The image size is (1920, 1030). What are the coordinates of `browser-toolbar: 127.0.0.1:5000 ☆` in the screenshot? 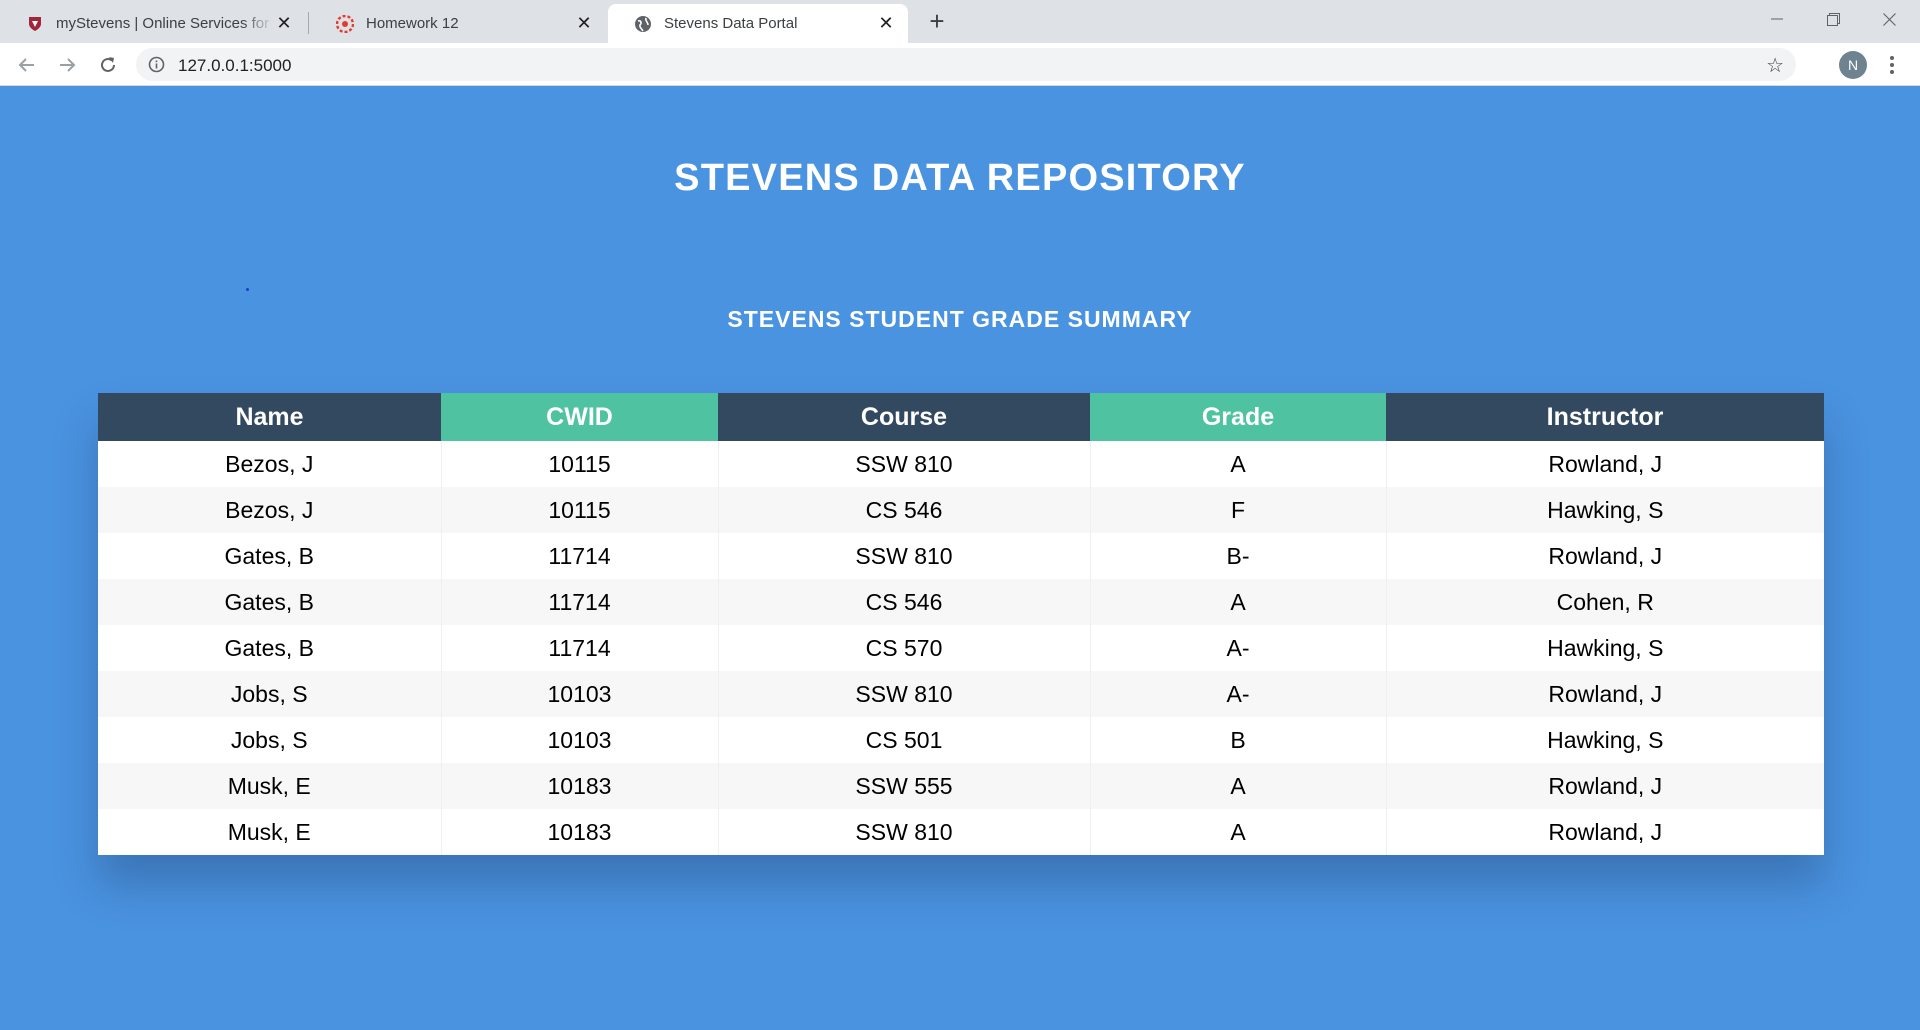 It's located at (960, 64).